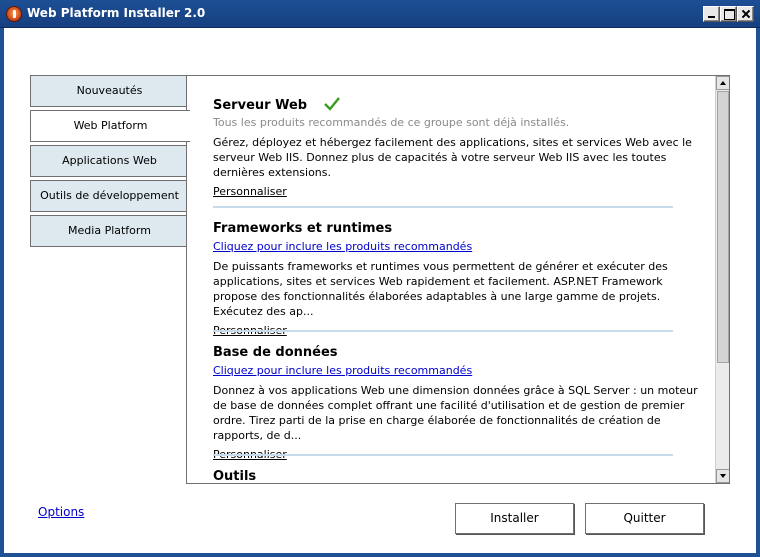 The width and height of the screenshot is (760, 557). I want to click on scroll-thumb, so click(723, 227).